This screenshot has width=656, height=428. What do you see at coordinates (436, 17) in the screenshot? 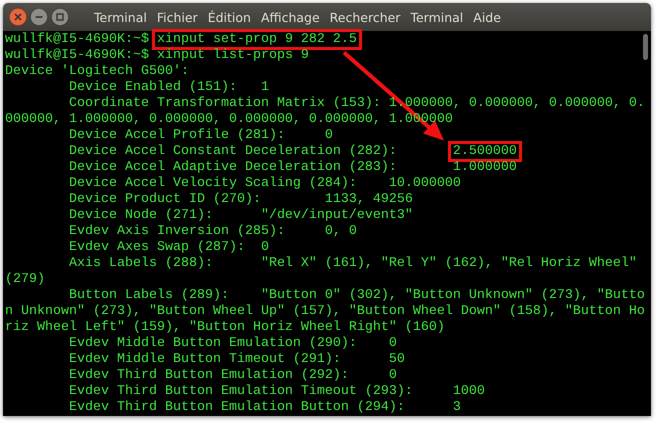
I see `menu-item: Terminal` at bounding box center [436, 17].